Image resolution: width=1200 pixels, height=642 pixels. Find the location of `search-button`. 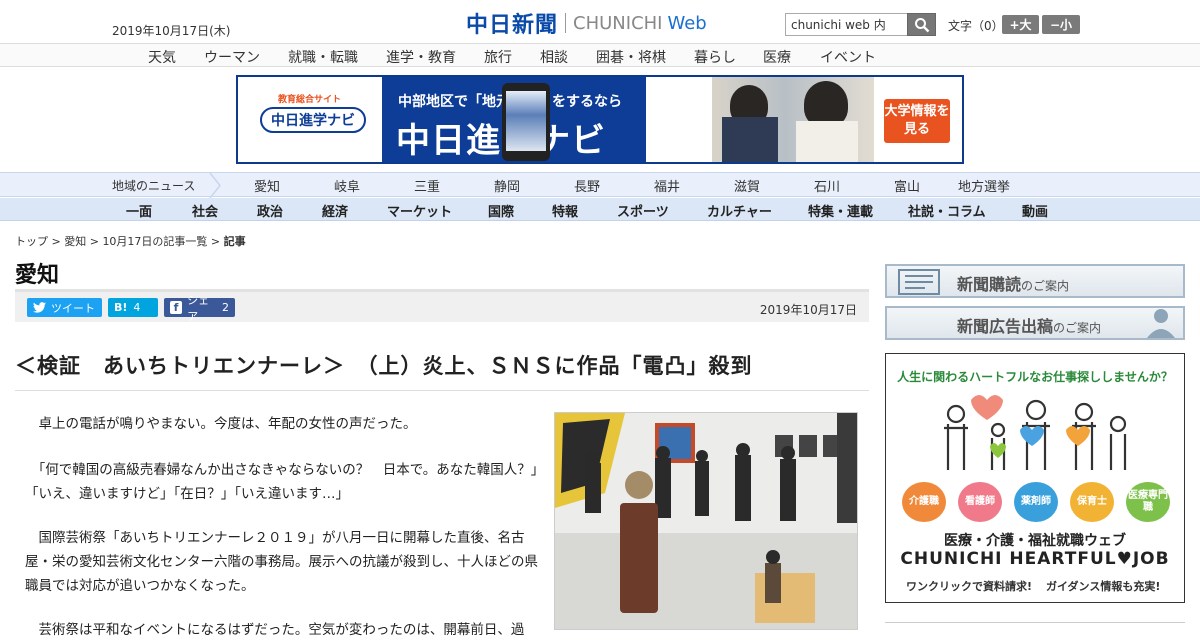

search-button is located at coordinates (921, 24).